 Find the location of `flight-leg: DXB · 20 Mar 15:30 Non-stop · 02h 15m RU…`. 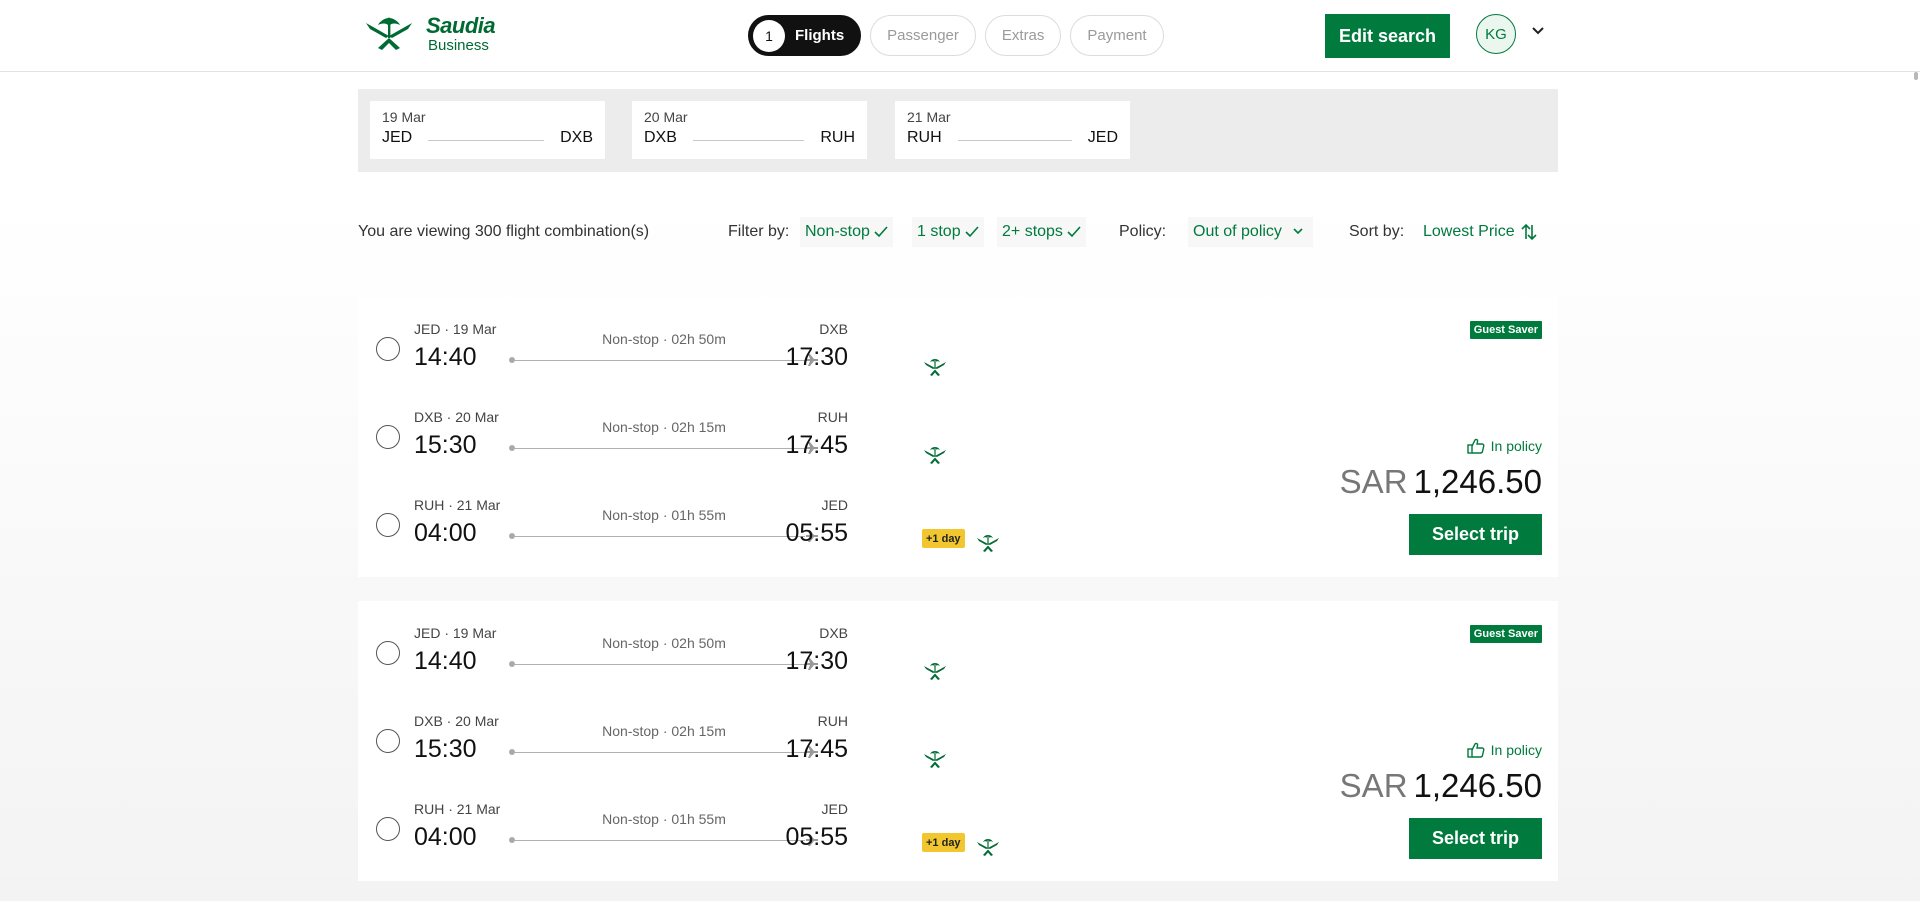

flight-leg: DXB · 20 Mar 15:30 Non-stop · 02h 15m RU… is located at coordinates (696, 745).